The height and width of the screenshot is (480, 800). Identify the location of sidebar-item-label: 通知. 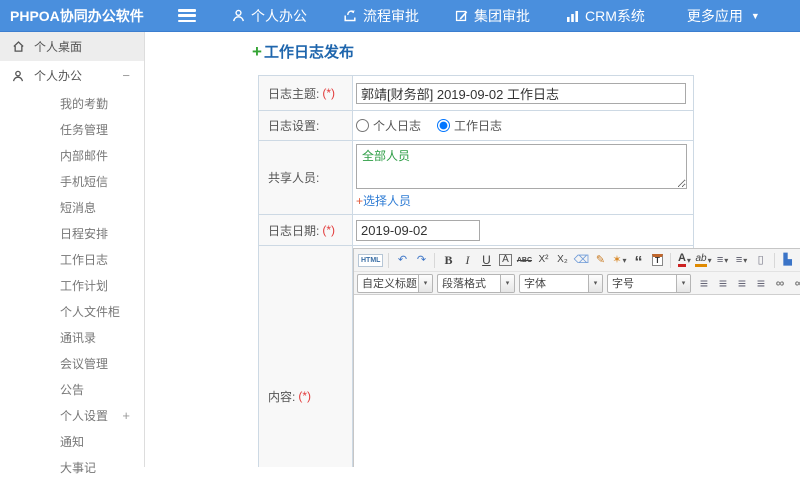
(72, 441).